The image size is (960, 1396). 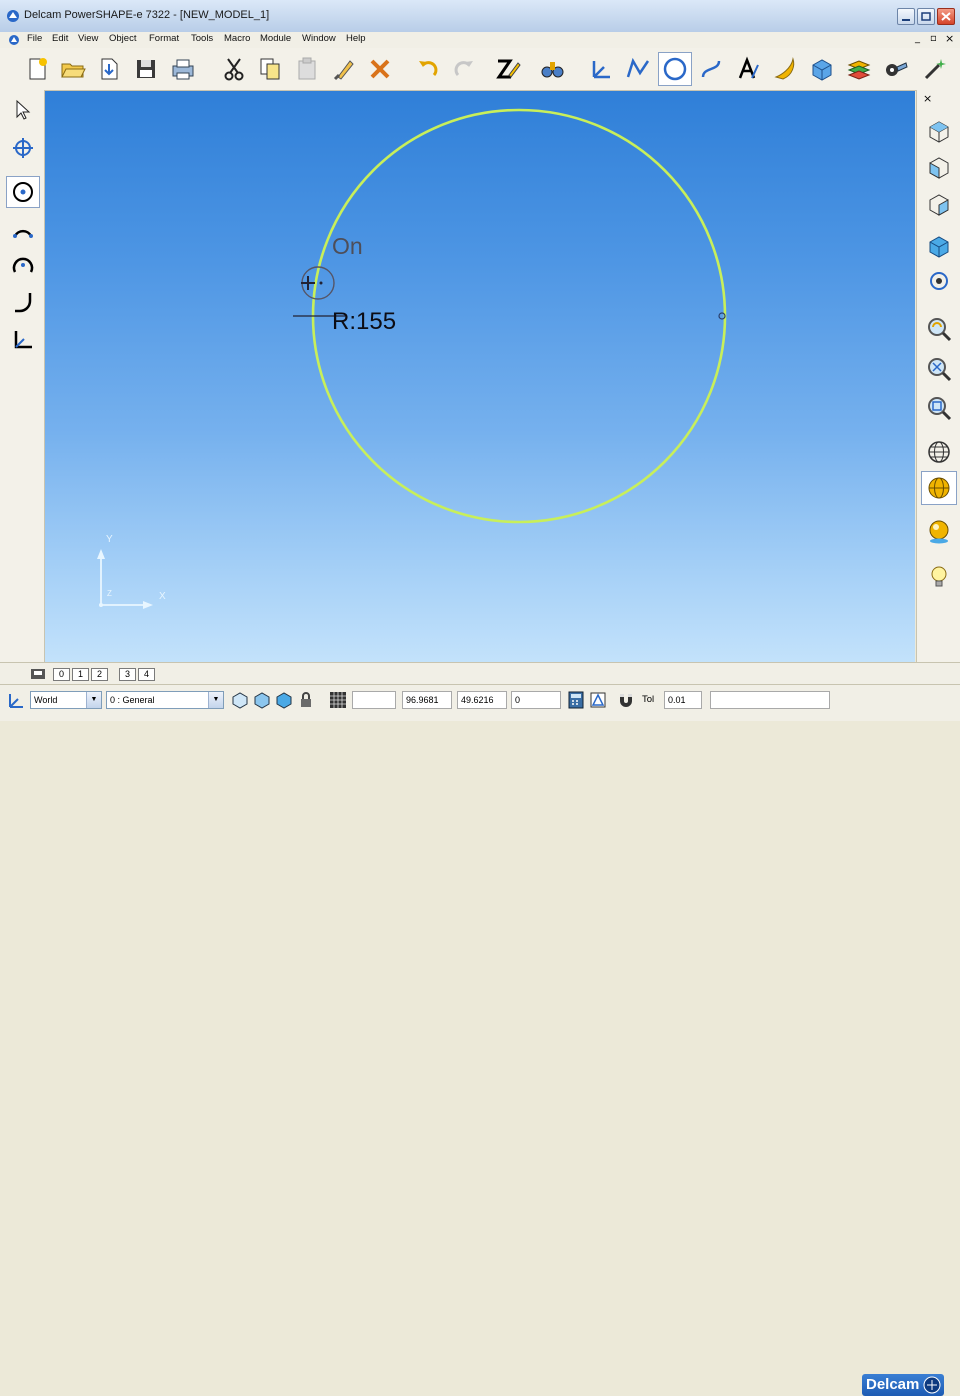 What do you see at coordinates (939, 488) in the screenshot?
I see `shaded-button` at bounding box center [939, 488].